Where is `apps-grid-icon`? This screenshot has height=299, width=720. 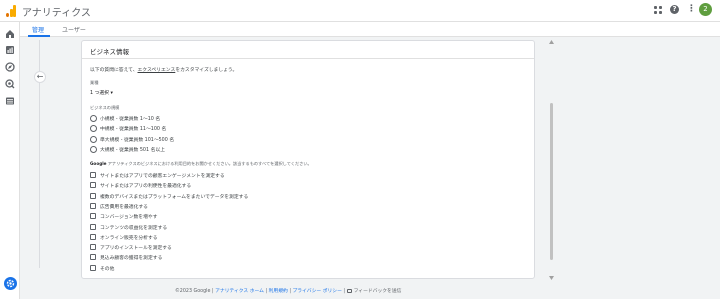 apps-grid-icon is located at coordinates (658, 9).